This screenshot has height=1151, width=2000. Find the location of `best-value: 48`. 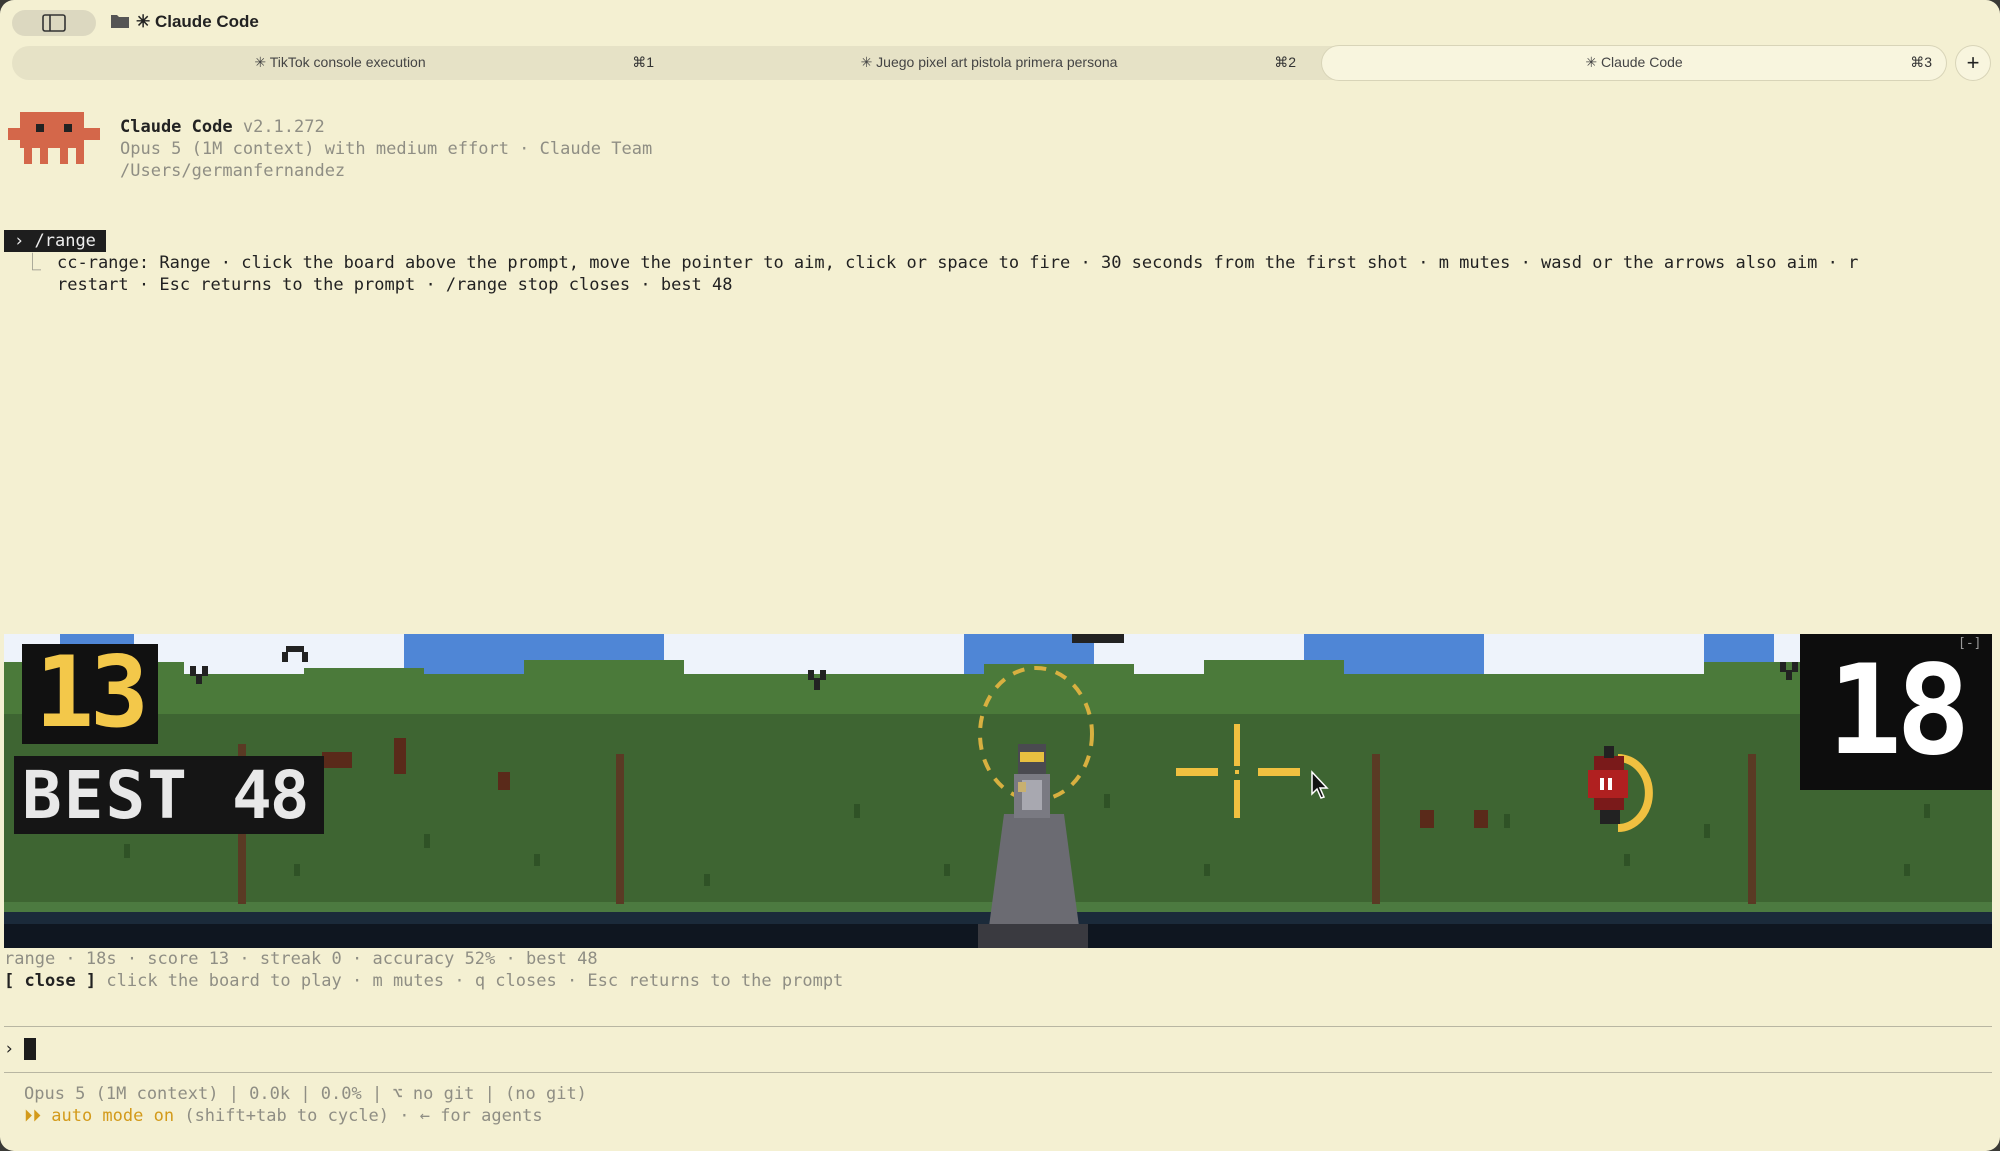

best-value: 48 is located at coordinates (270, 795).